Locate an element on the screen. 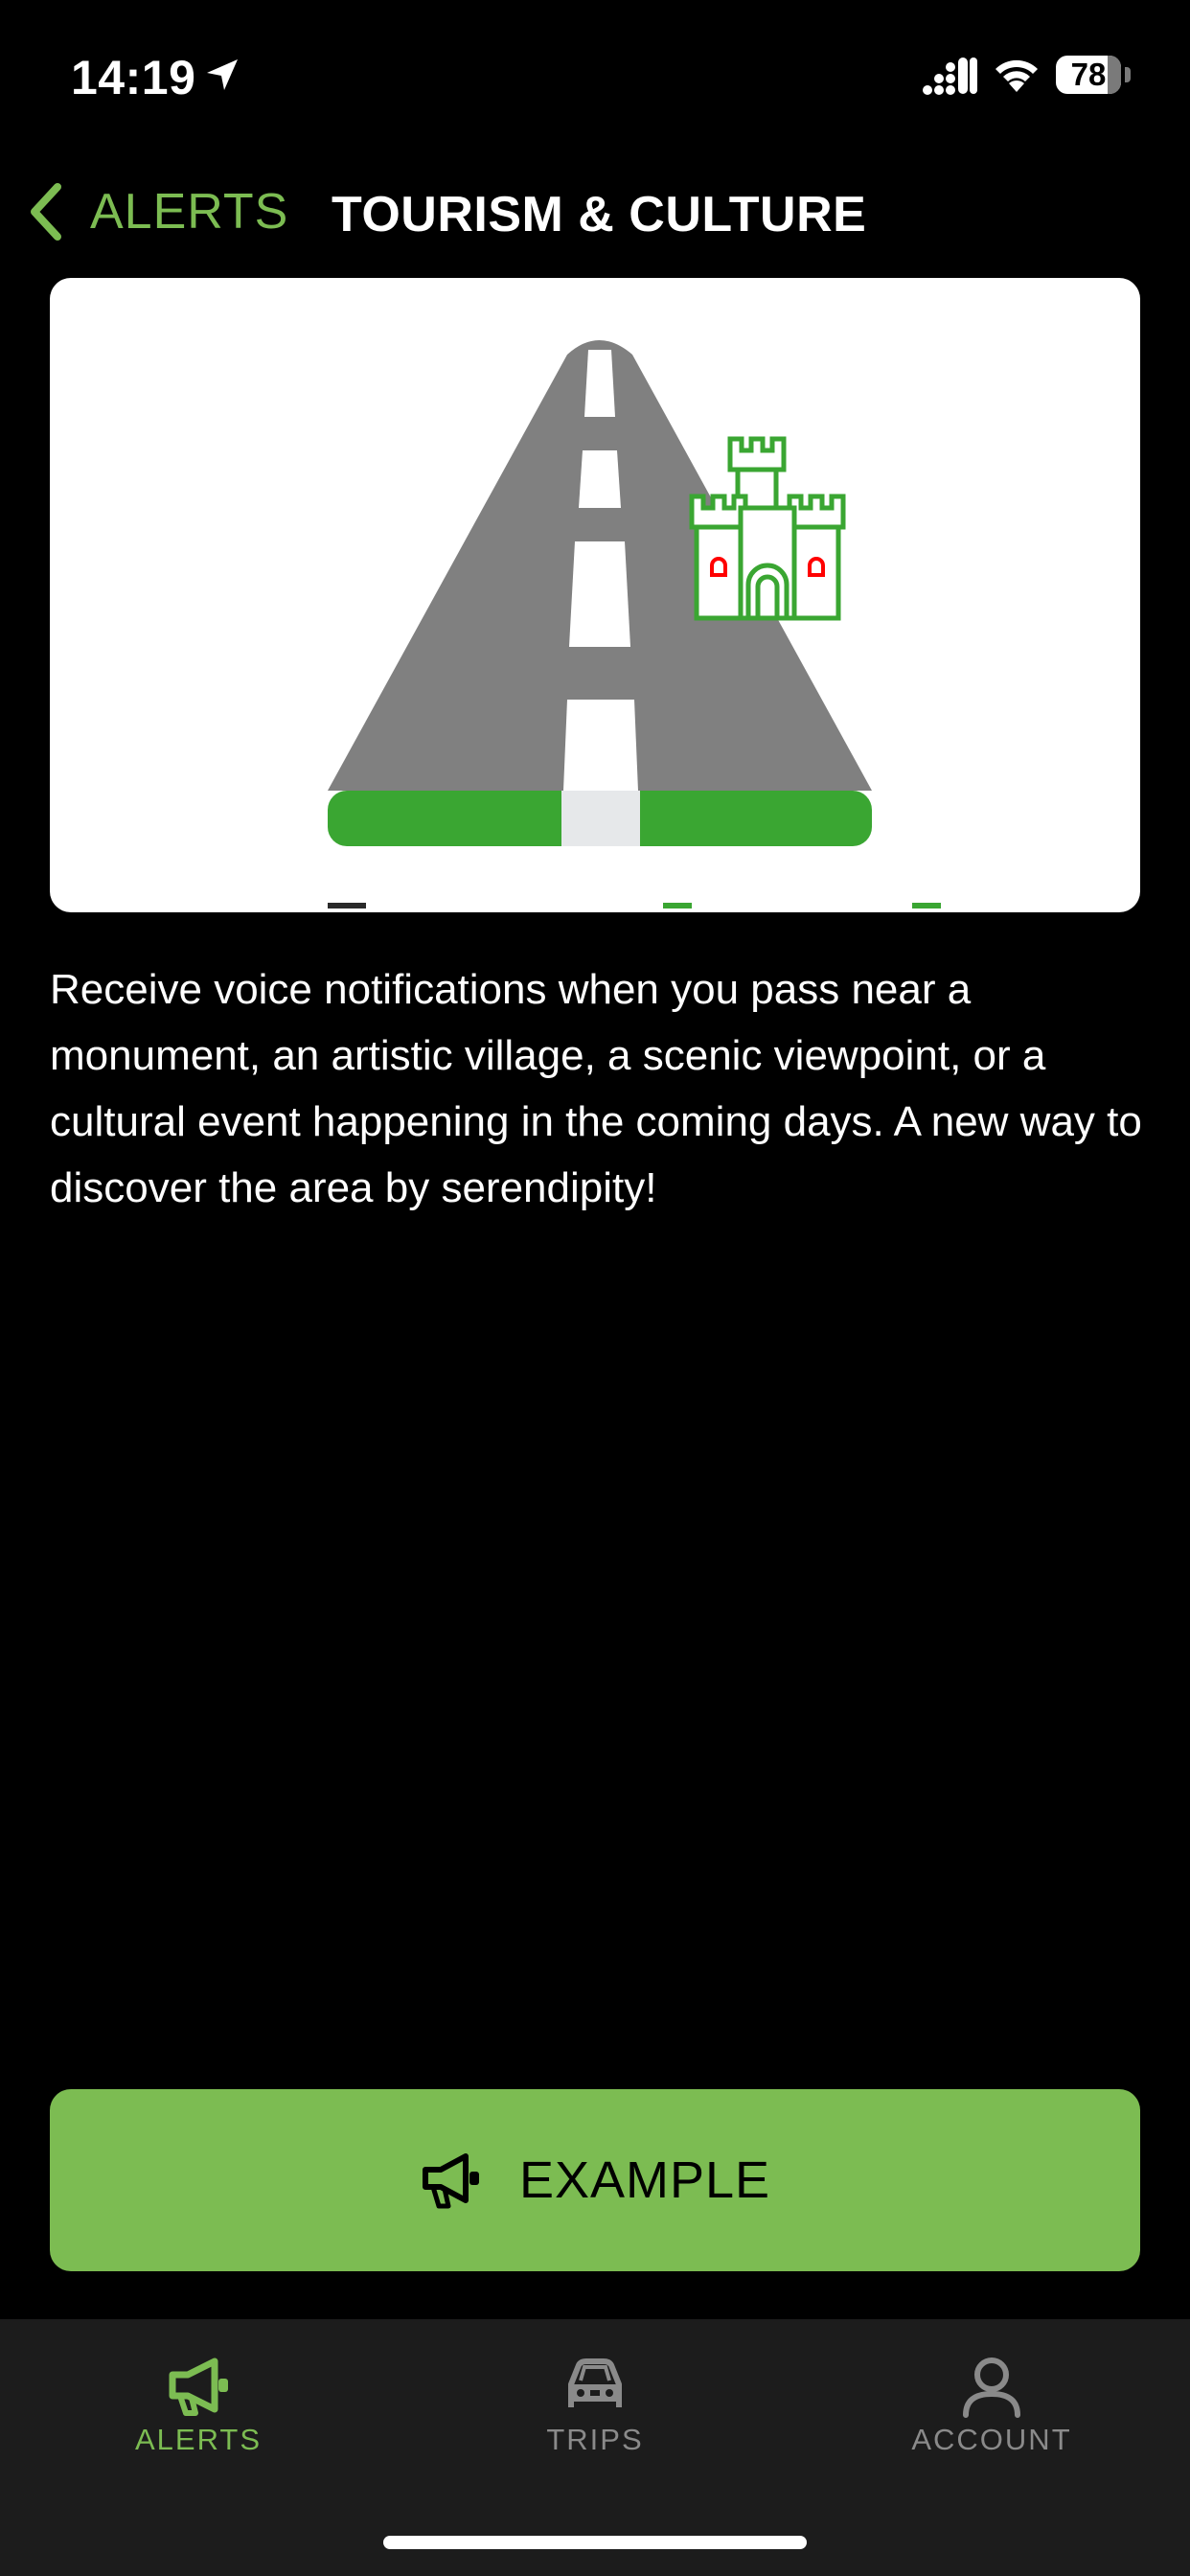 Image resolution: width=1190 pixels, height=2576 pixels. road-castle-illustration is located at coordinates (635, 624).